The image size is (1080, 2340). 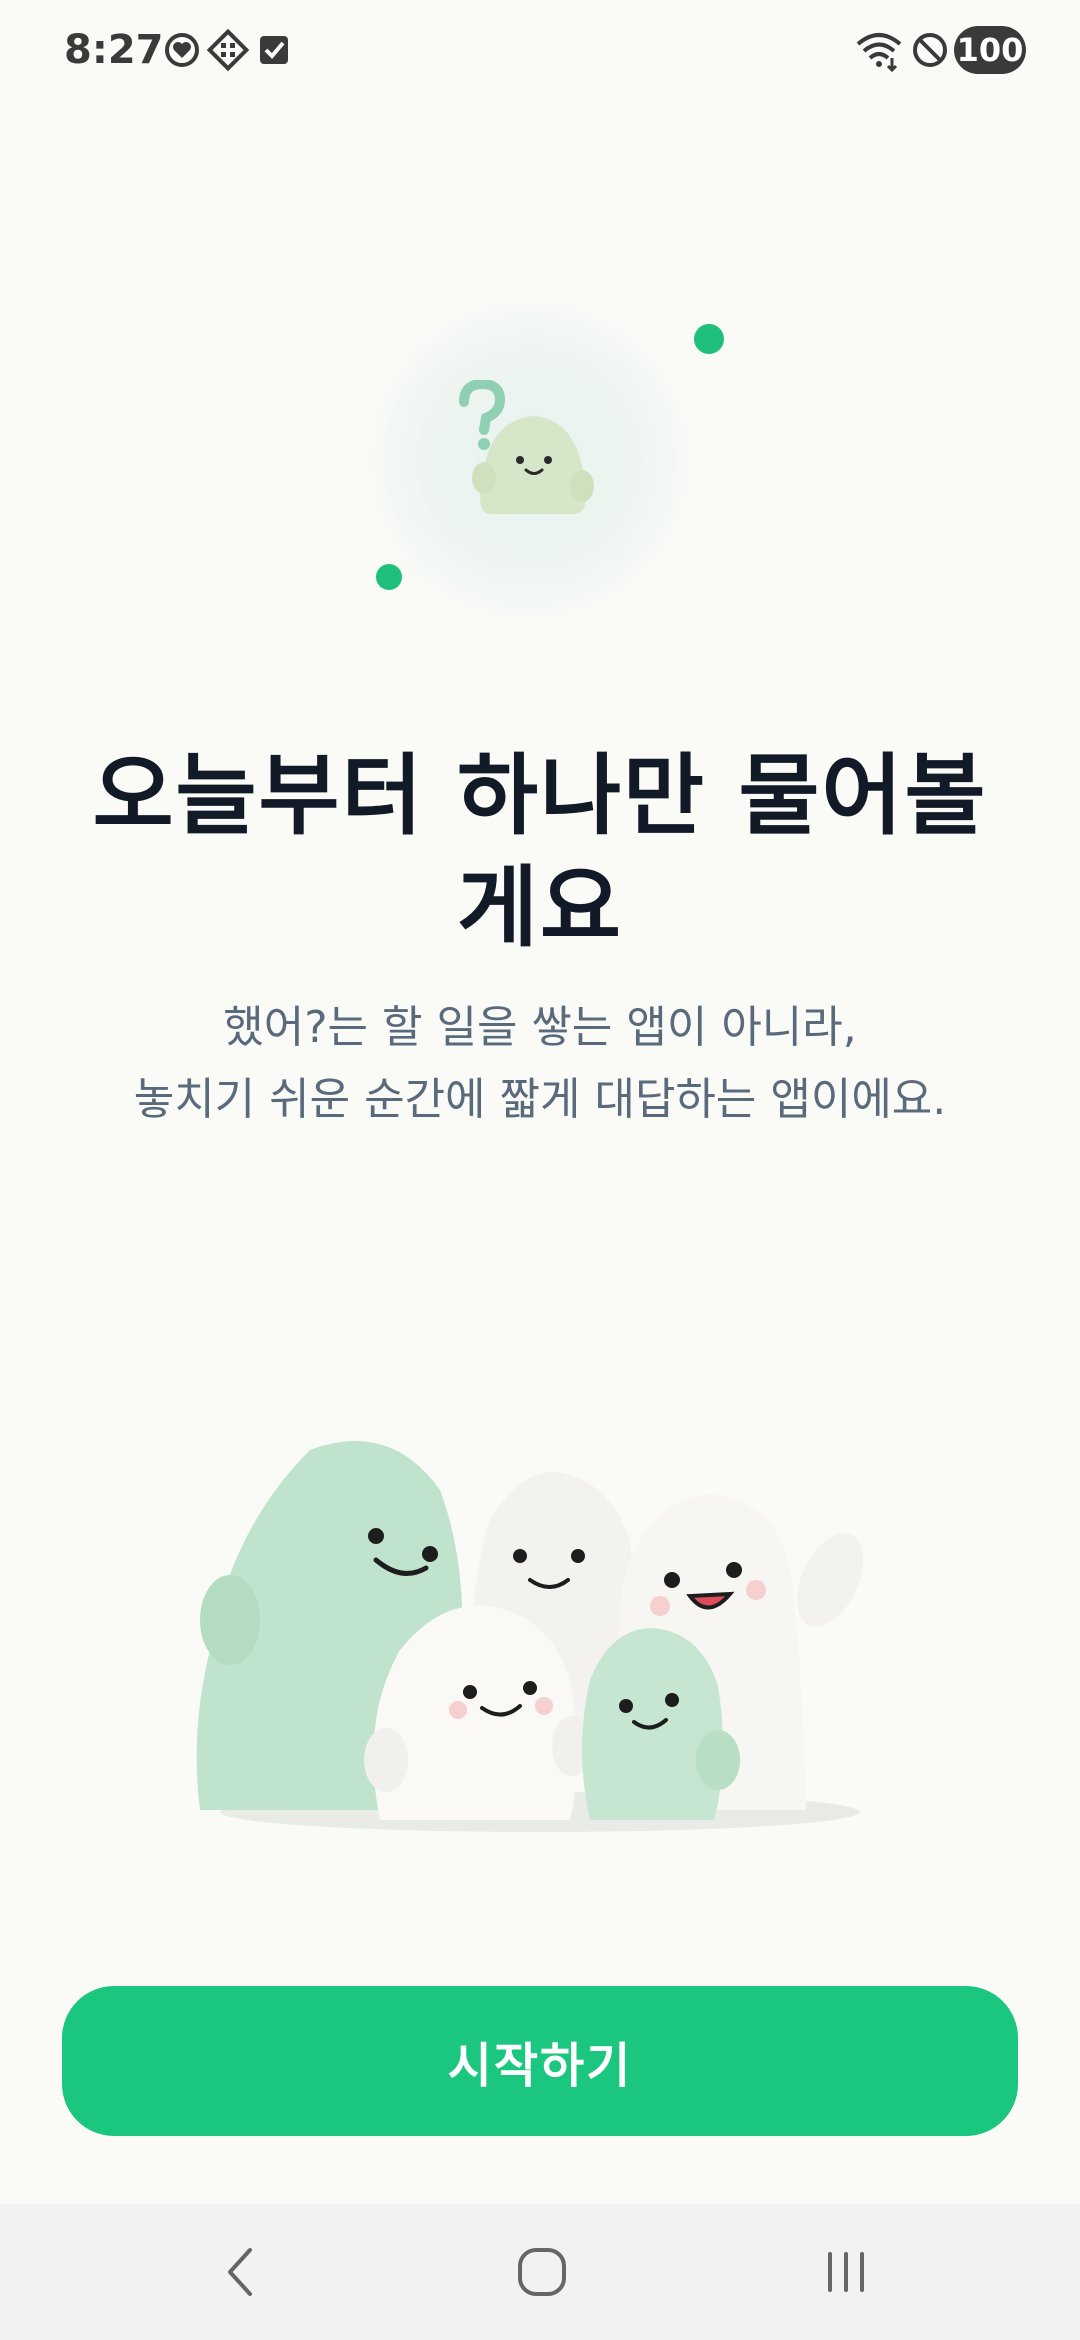 I want to click on recents-icon, so click(x=846, y=2272).